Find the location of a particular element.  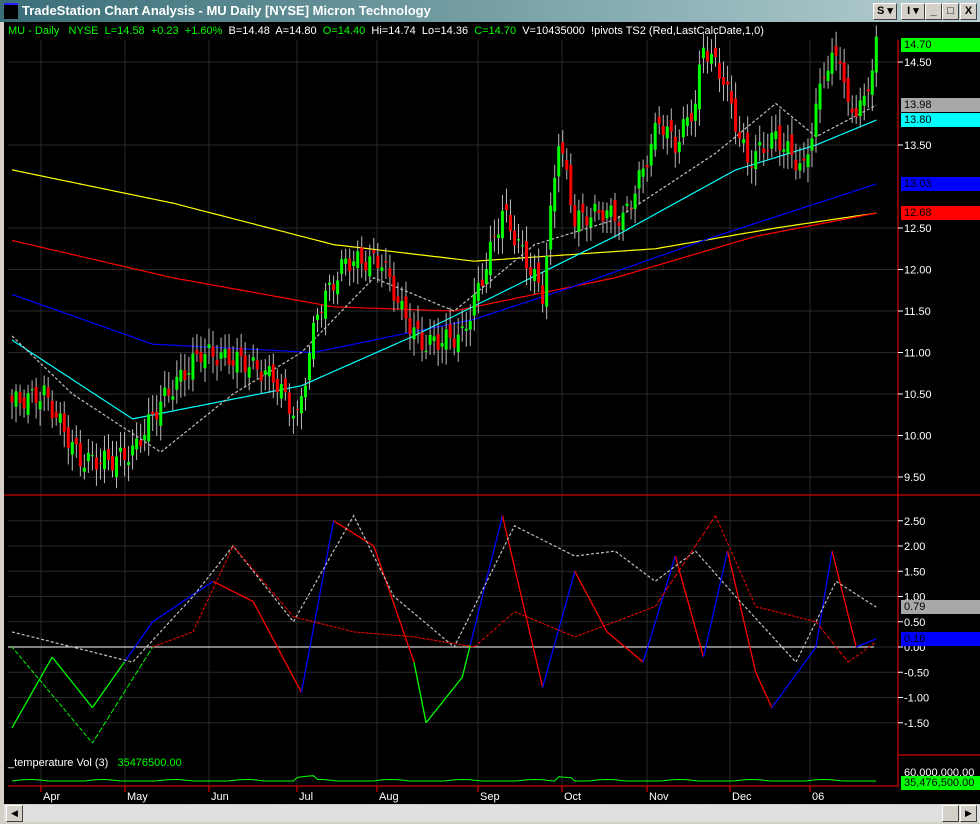

price-value-label: 13.98 is located at coordinates (940, 105).